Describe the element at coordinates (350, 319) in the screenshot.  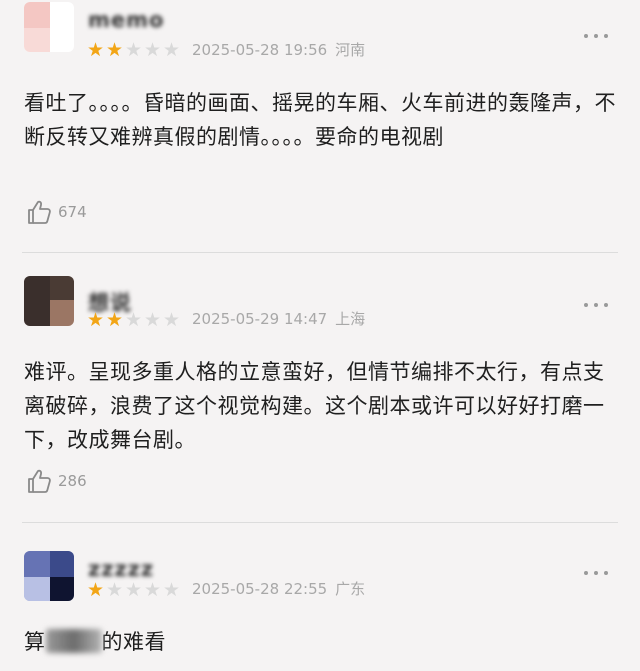
I see `review-location: 上海` at that location.